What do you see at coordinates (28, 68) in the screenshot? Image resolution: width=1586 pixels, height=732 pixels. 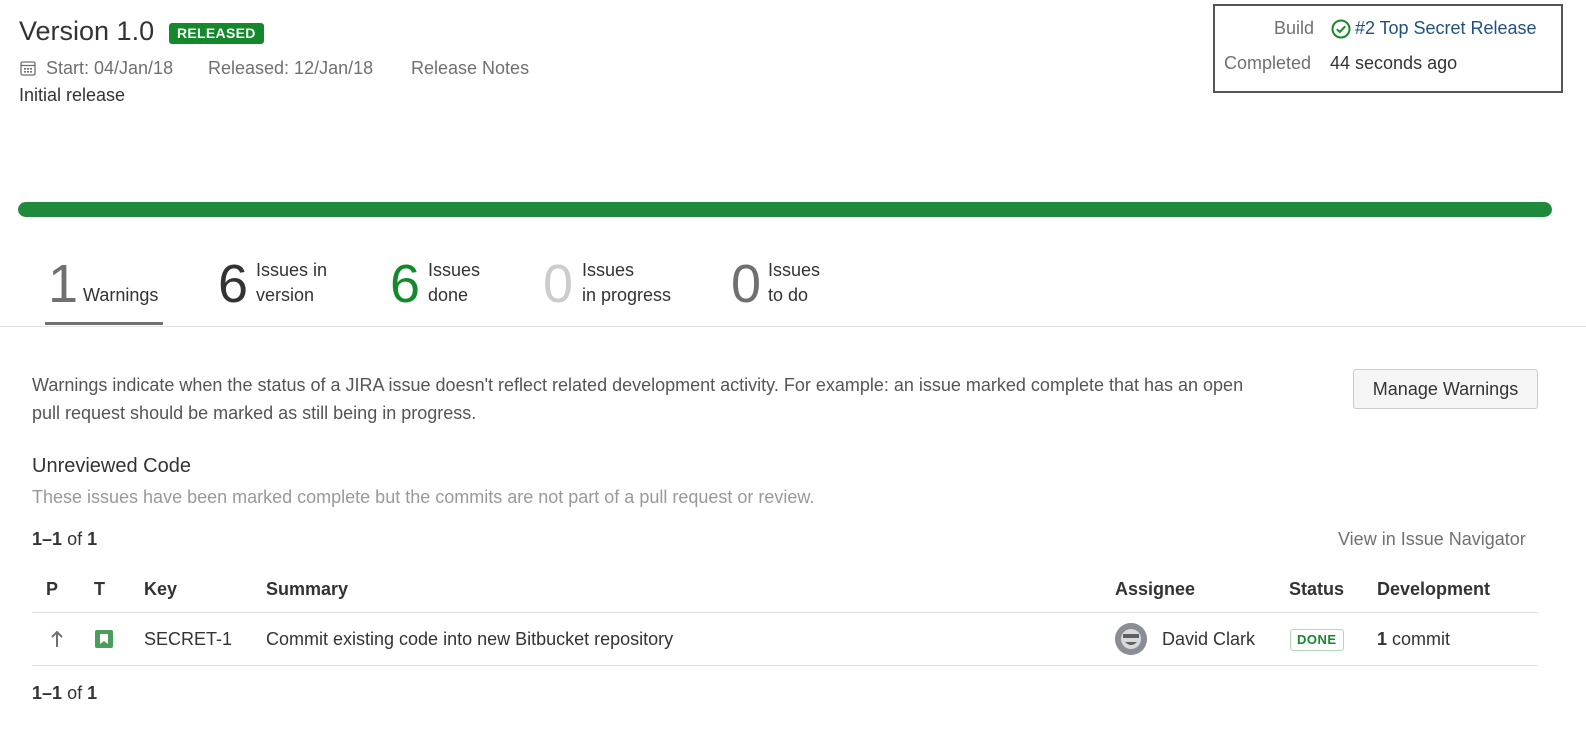 I see `calendar-icon` at bounding box center [28, 68].